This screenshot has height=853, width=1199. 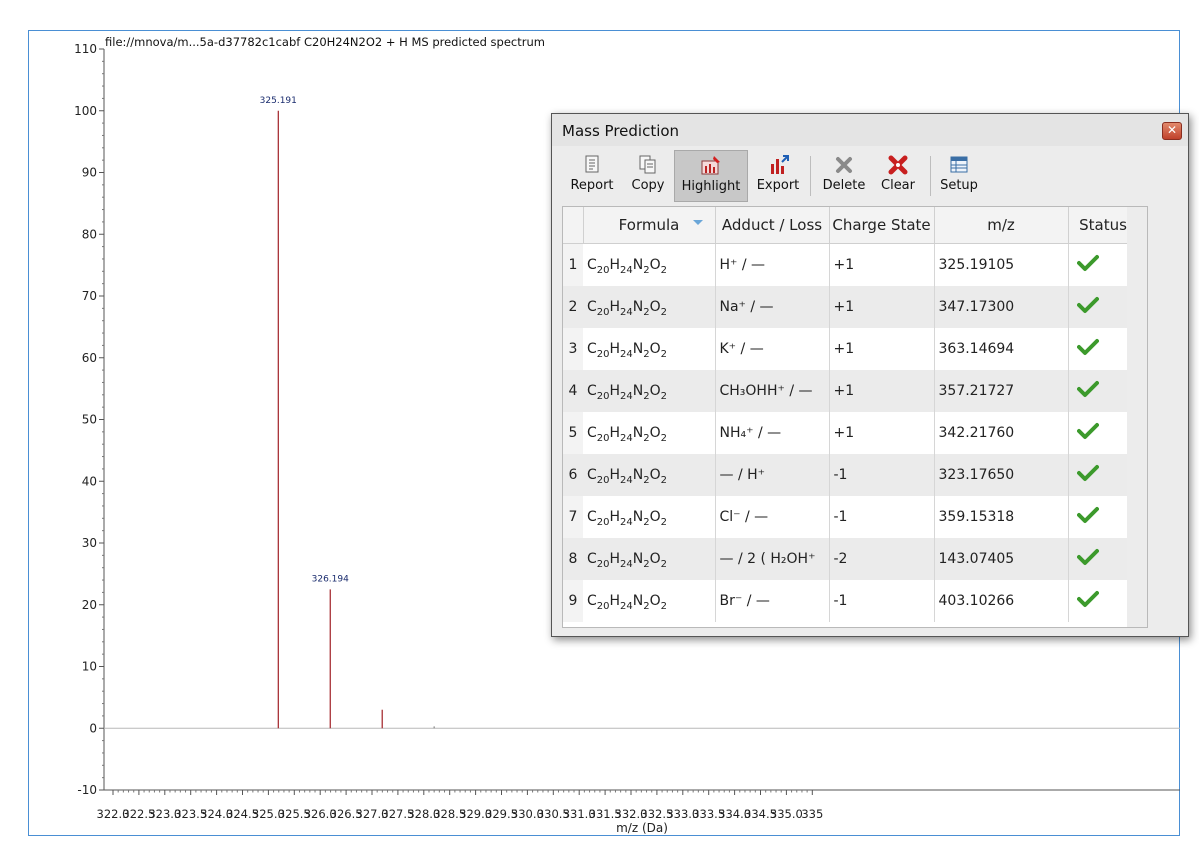 What do you see at coordinates (870, 130) in the screenshot?
I see `dialog-titlebar: Mass Prediction ✕` at bounding box center [870, 130].